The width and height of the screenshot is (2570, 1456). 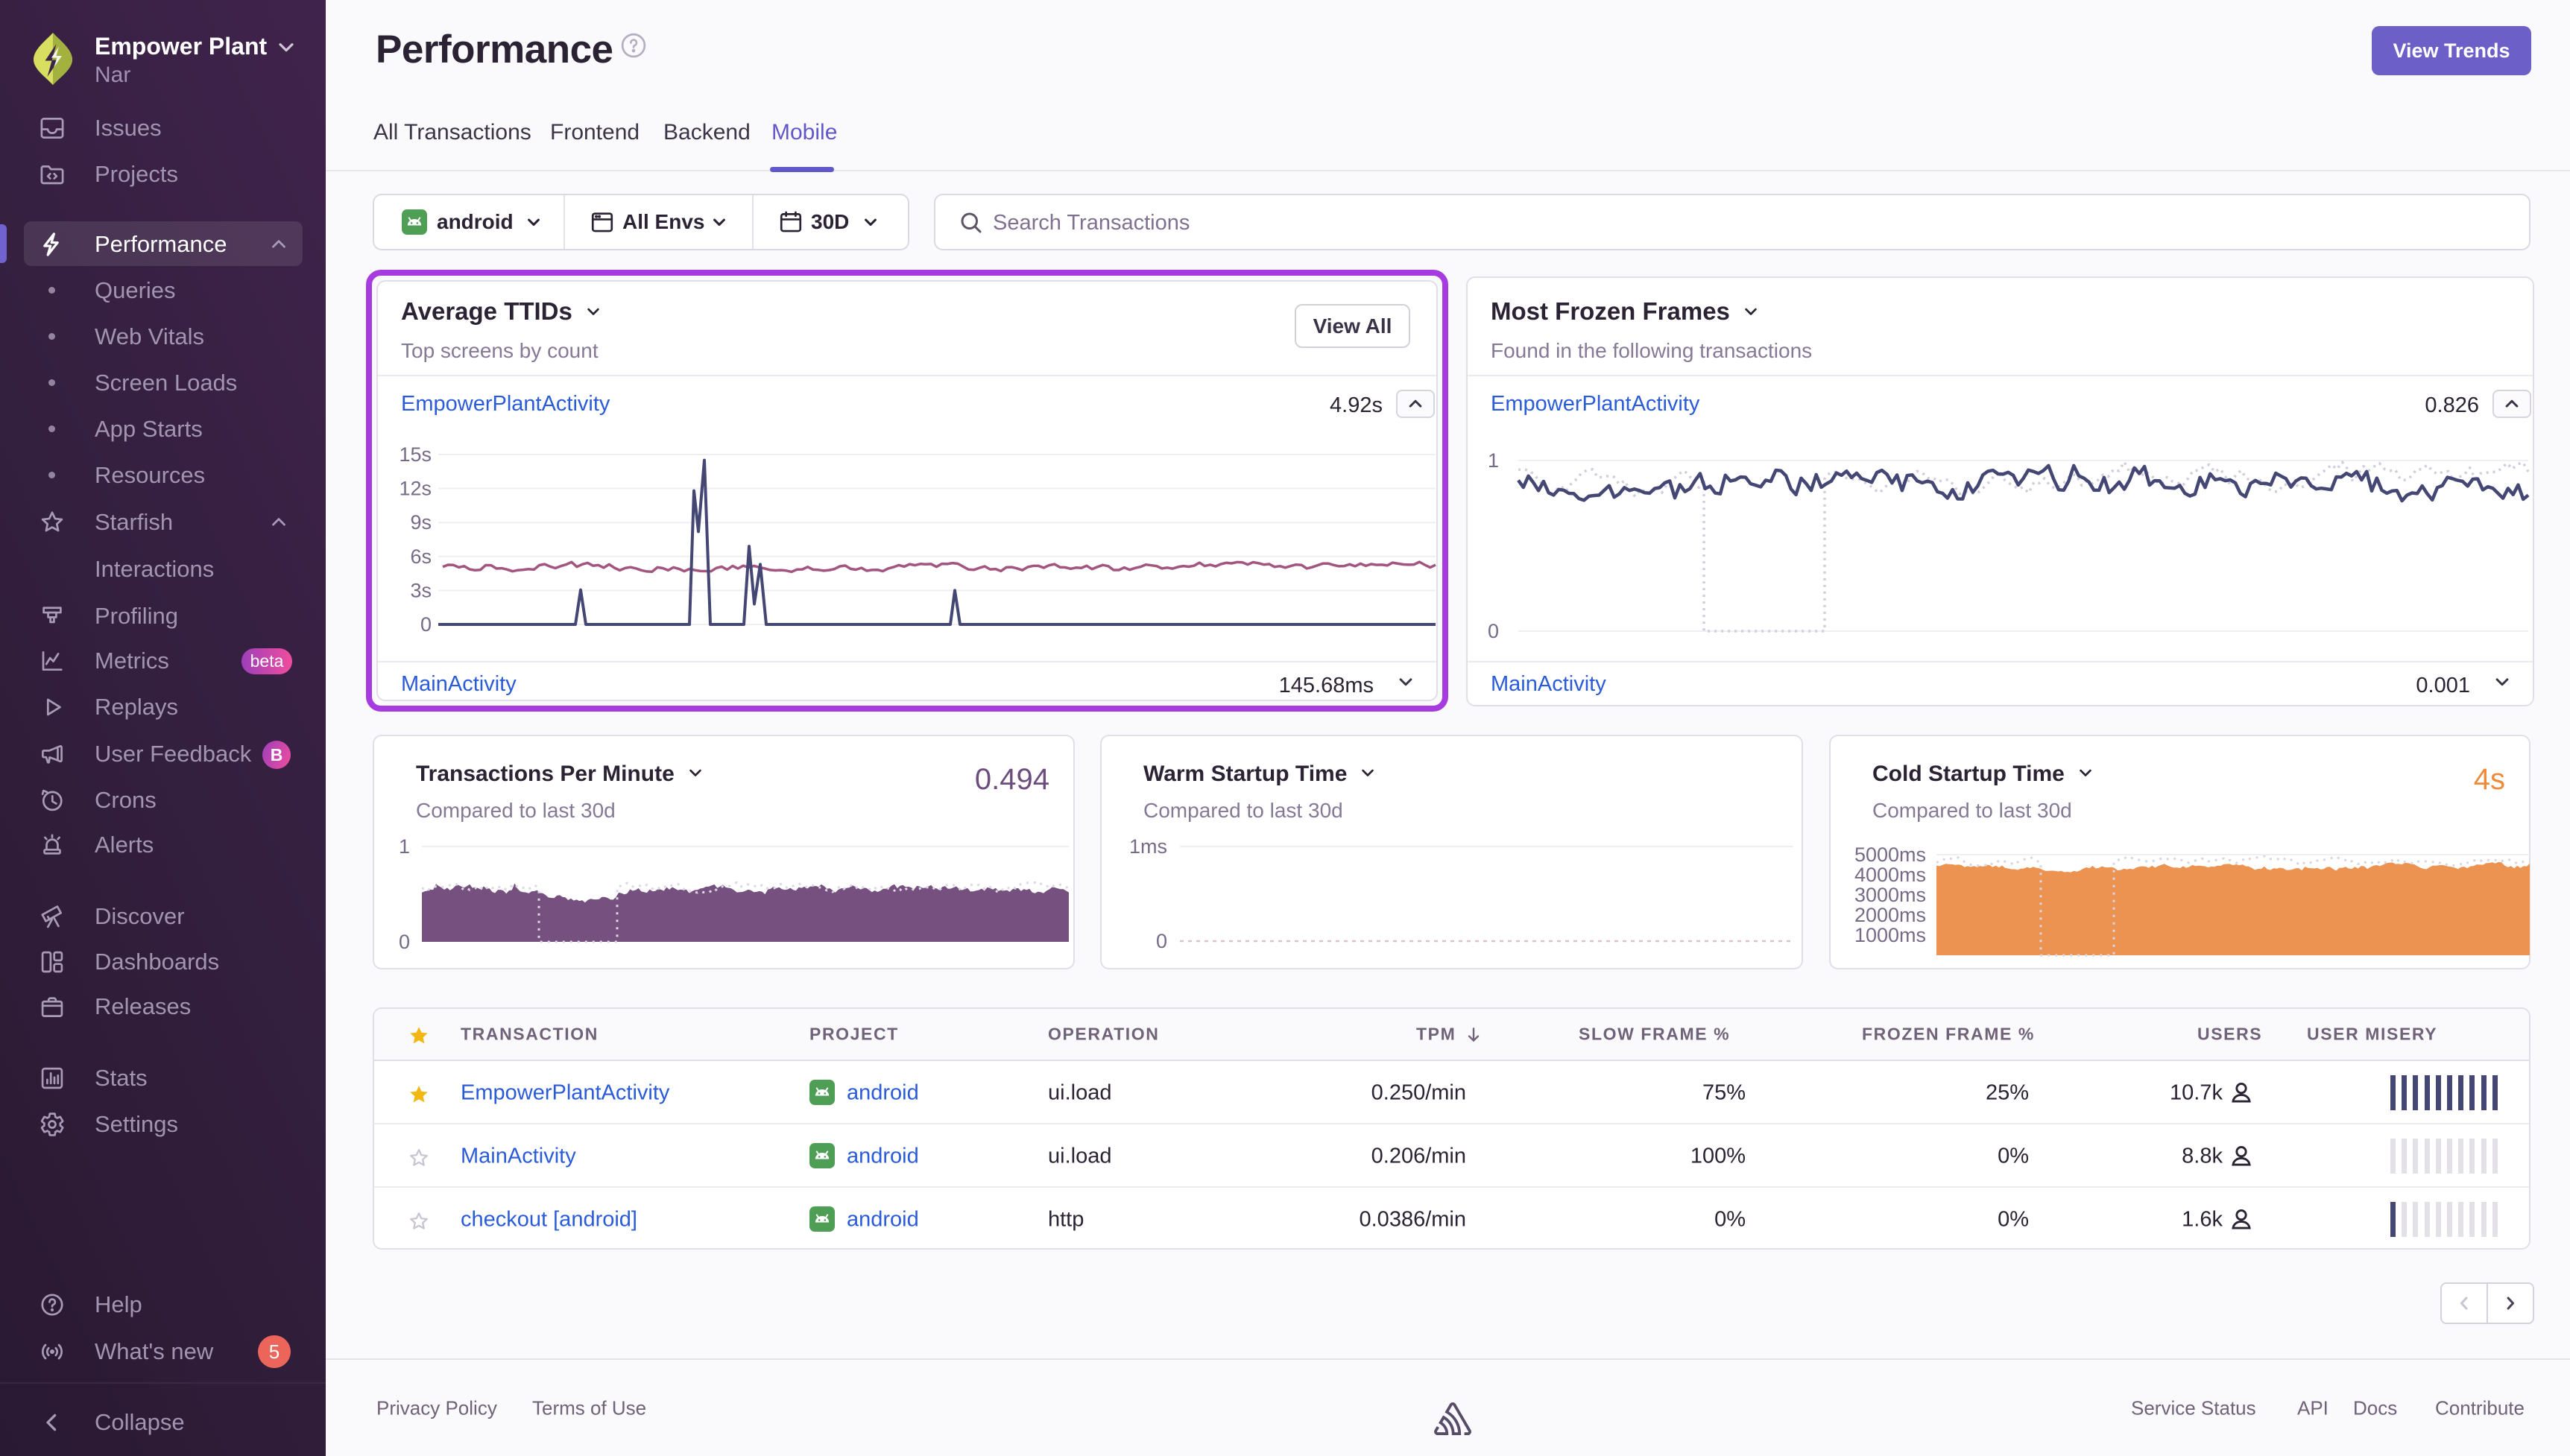 What do you see at coordinates (1890, 875) in the screenshot?
I see `svg-text: 4000ms` at bounding box center [1890, 875].